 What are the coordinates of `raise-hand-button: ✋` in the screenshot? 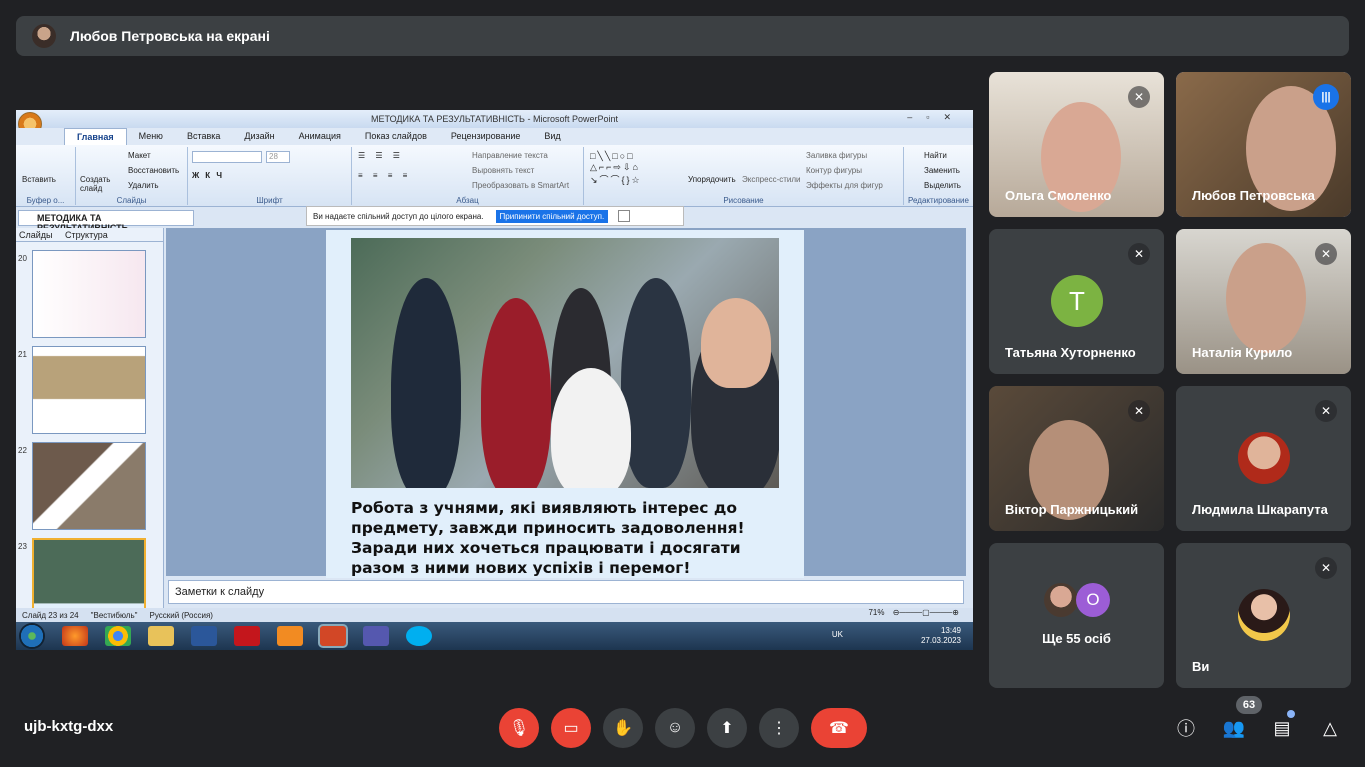 It's located at (623, 728).